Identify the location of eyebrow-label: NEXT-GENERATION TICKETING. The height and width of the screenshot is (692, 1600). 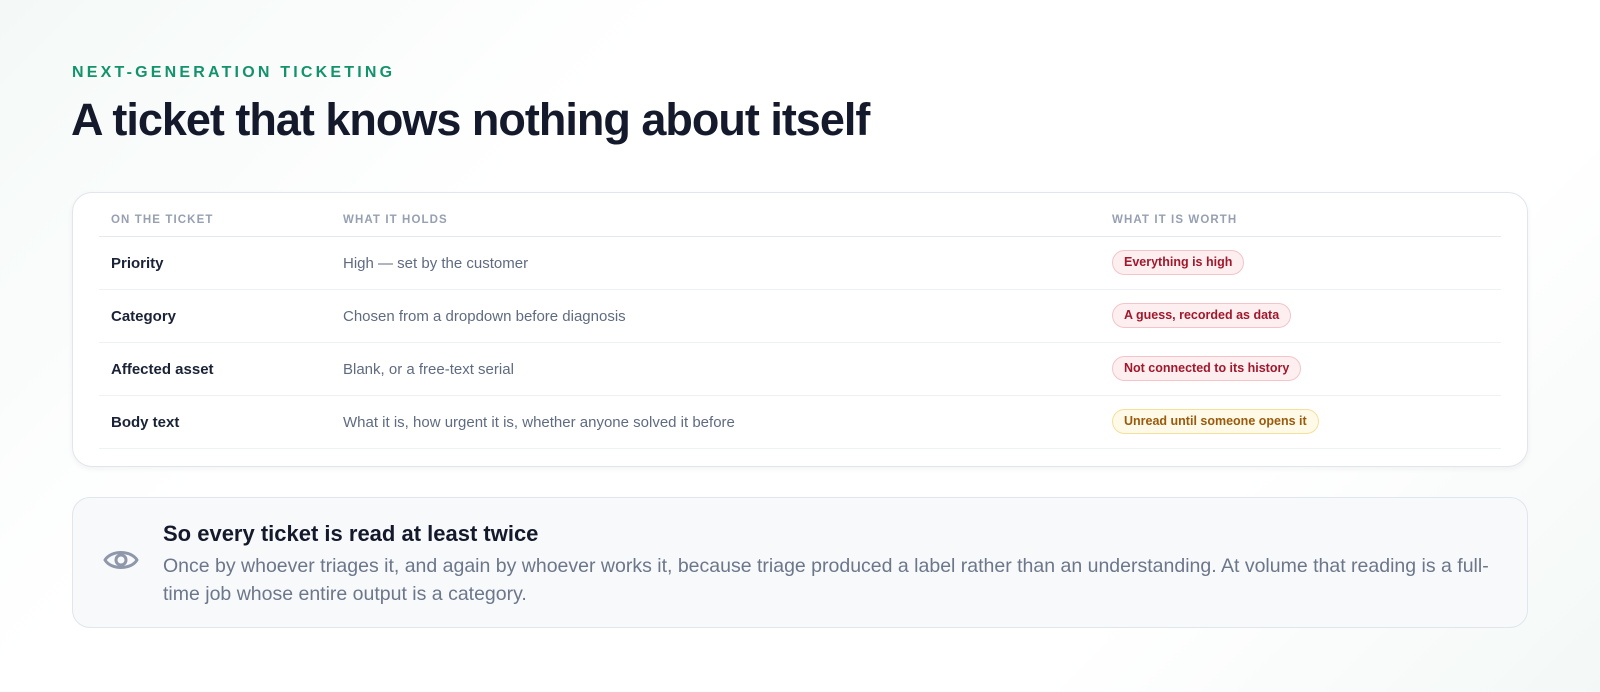
(234, 72).